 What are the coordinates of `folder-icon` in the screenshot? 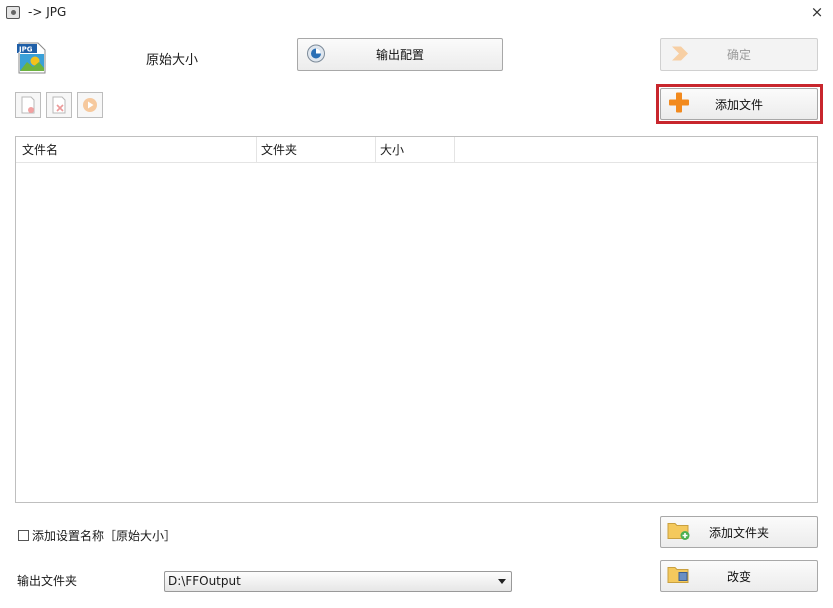 It's located at (679, 576).